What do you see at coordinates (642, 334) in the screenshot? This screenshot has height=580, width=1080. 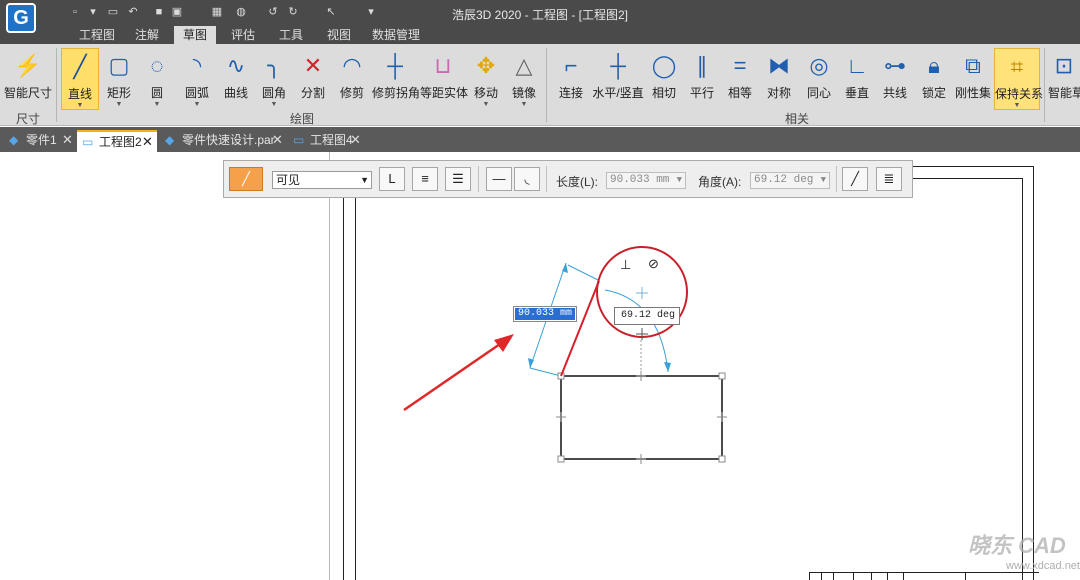 I see `keypoint-crosshair` at bounding box center [642, 334].